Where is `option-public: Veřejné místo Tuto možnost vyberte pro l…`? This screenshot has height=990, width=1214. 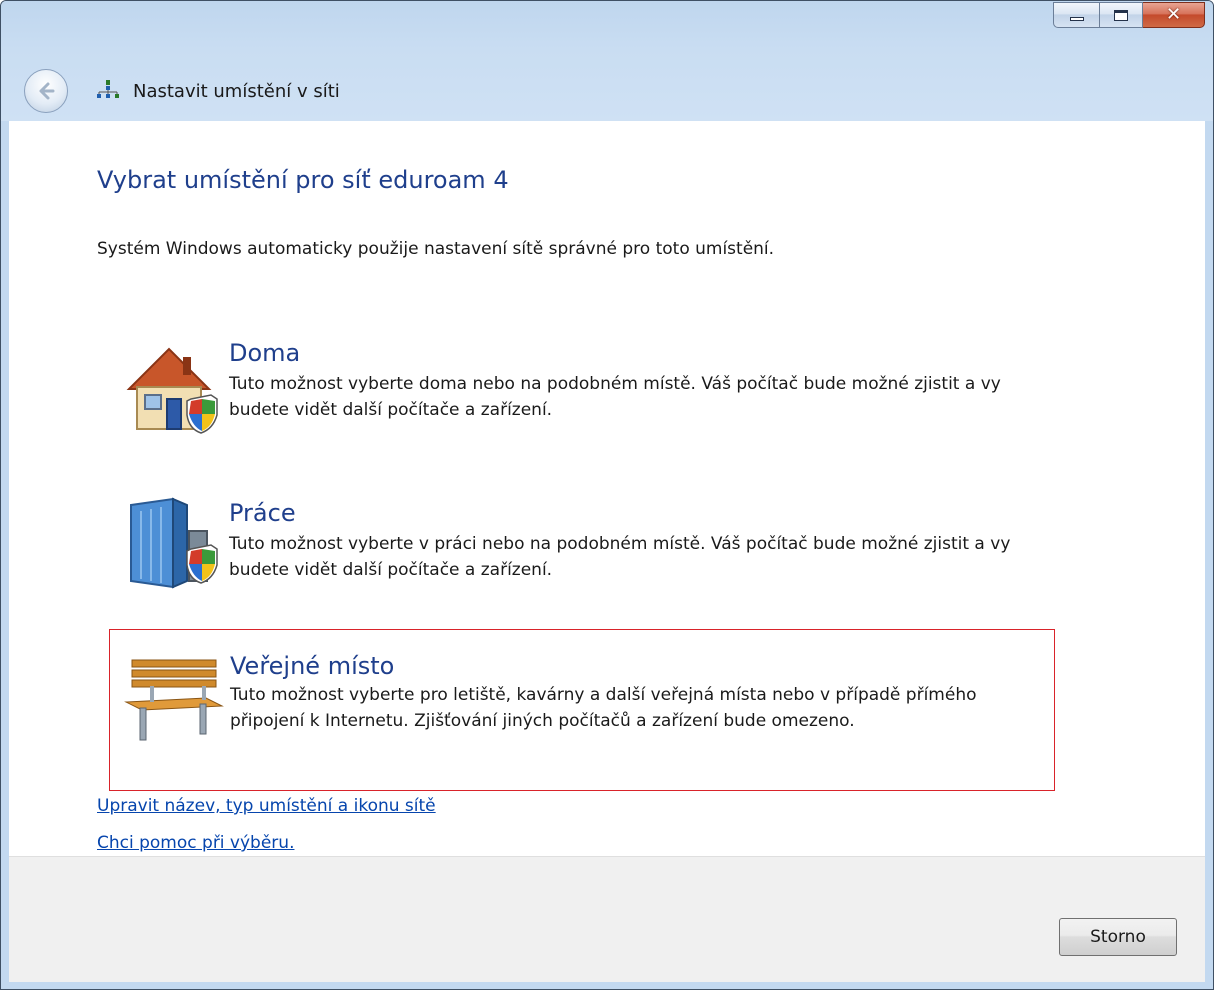 option-public: Veřejné místo Tuto možnost vyberte pro l… is located at coordinates (582, 710).